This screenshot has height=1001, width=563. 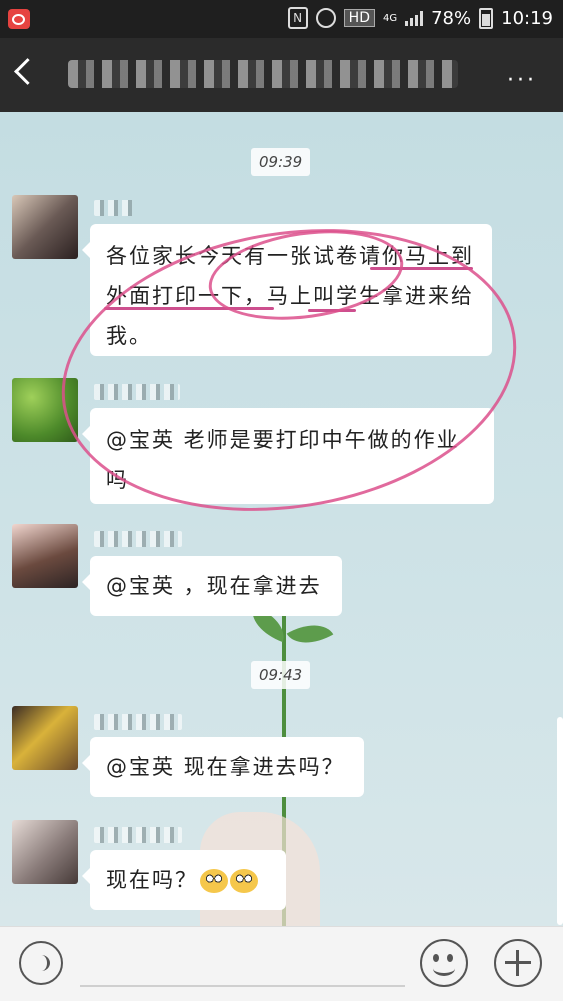 What do you see at coordinates (288, 456) in the screenshot?
I see `message-bubble: @宝英 老师是要打印中午做的作业吗` at bounding box center [288, 456].